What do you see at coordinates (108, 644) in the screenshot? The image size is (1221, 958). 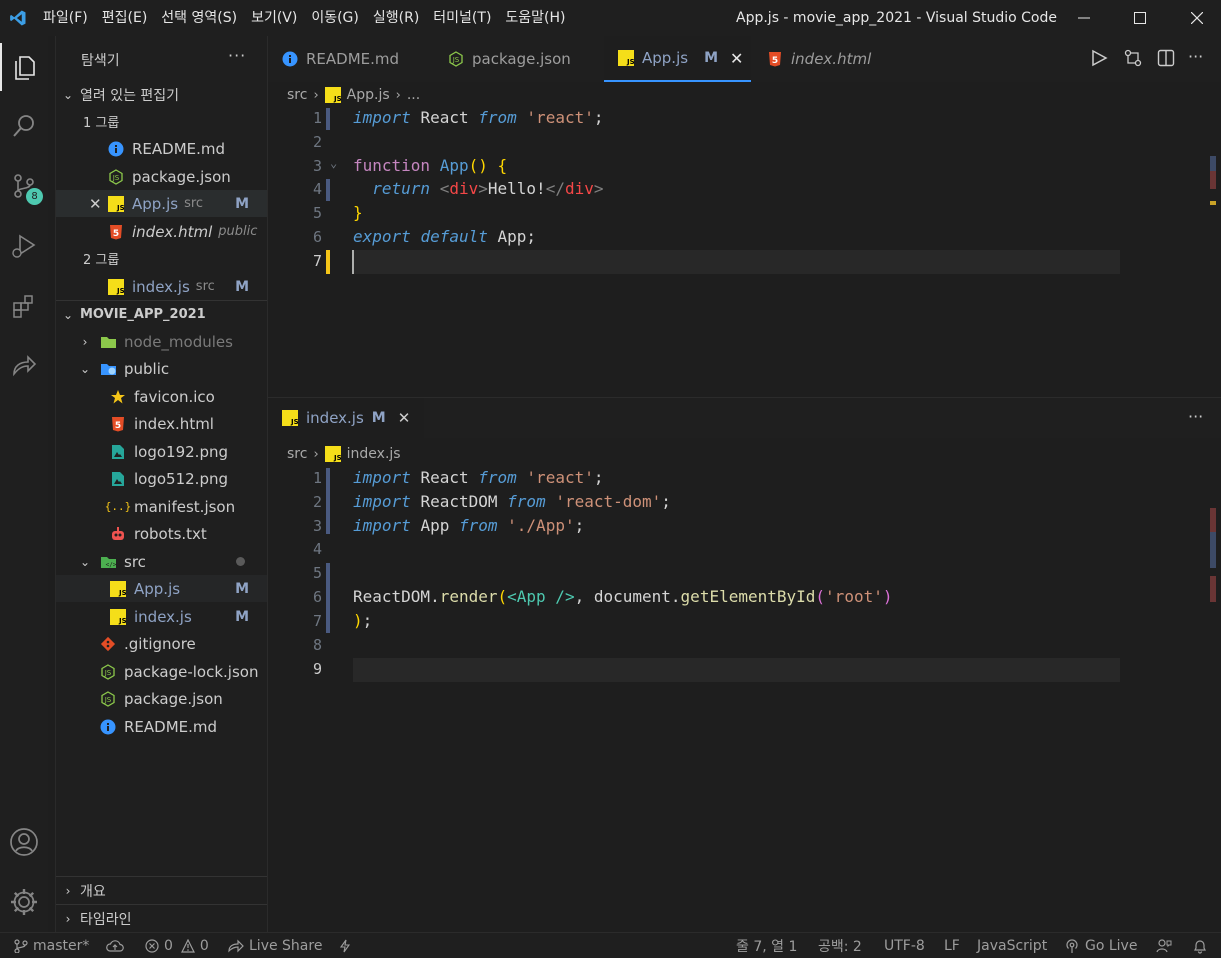 I see `git-icon` at bounding box center [108, 644].